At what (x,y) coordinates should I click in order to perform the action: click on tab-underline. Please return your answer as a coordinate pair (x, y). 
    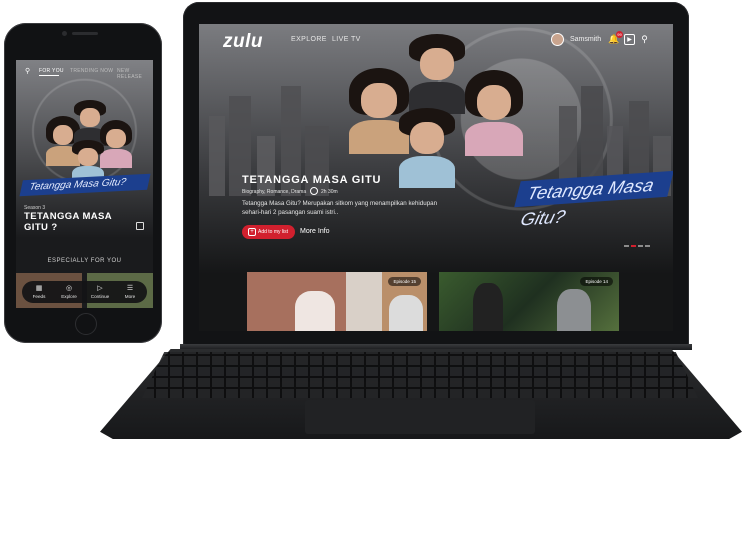
    Looking at the image, I should click on (49, 75).